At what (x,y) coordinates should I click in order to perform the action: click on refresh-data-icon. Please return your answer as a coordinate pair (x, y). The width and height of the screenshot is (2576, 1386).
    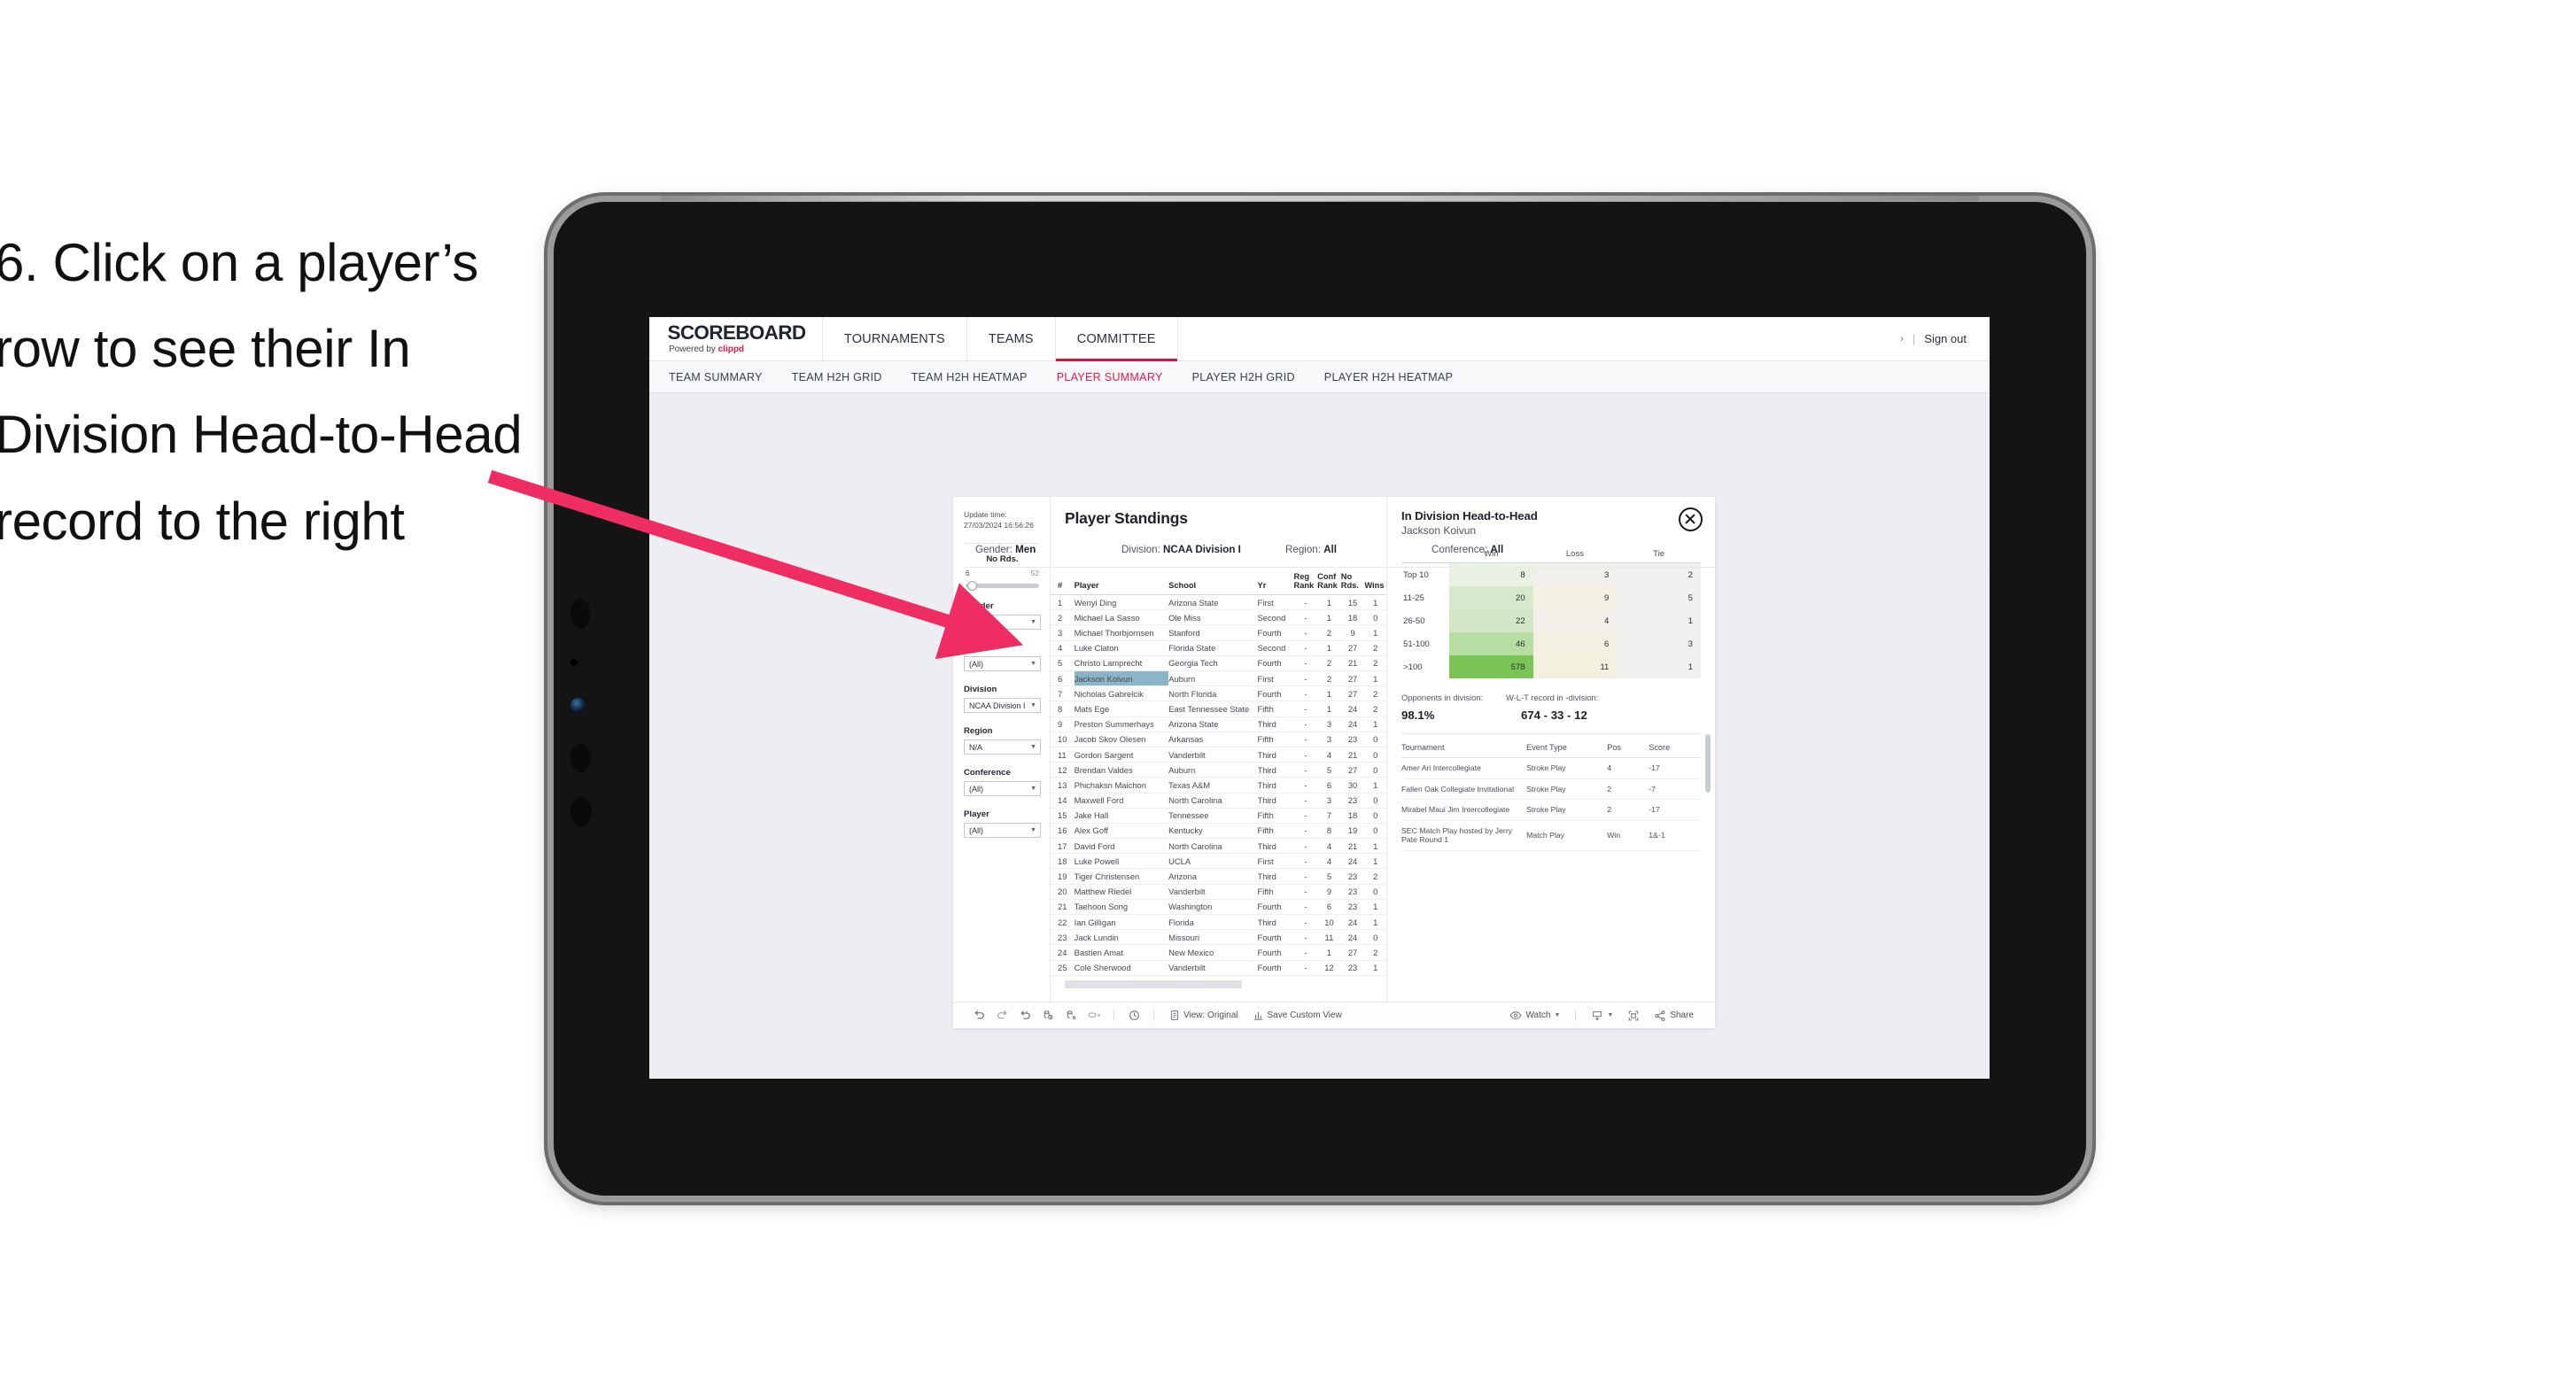
    Looking at the image, I should click on (1047, 1016).